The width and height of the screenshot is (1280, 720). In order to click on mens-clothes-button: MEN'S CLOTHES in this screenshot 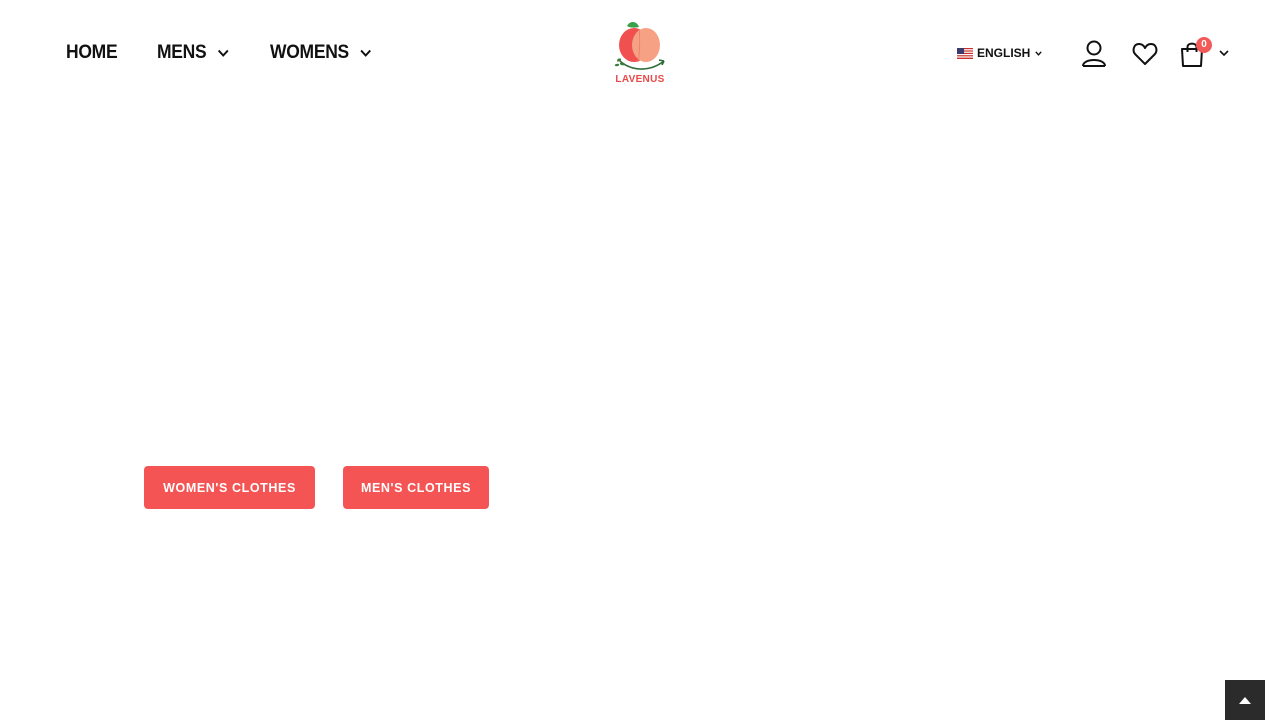, I will do `click(416, 487)`.